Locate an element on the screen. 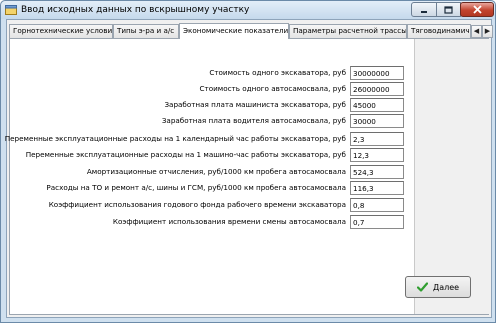 Image resolution: width=496 pixels, height=323 pixels. chevron-left-icon: ◀ is located at coordinates (476, 31).